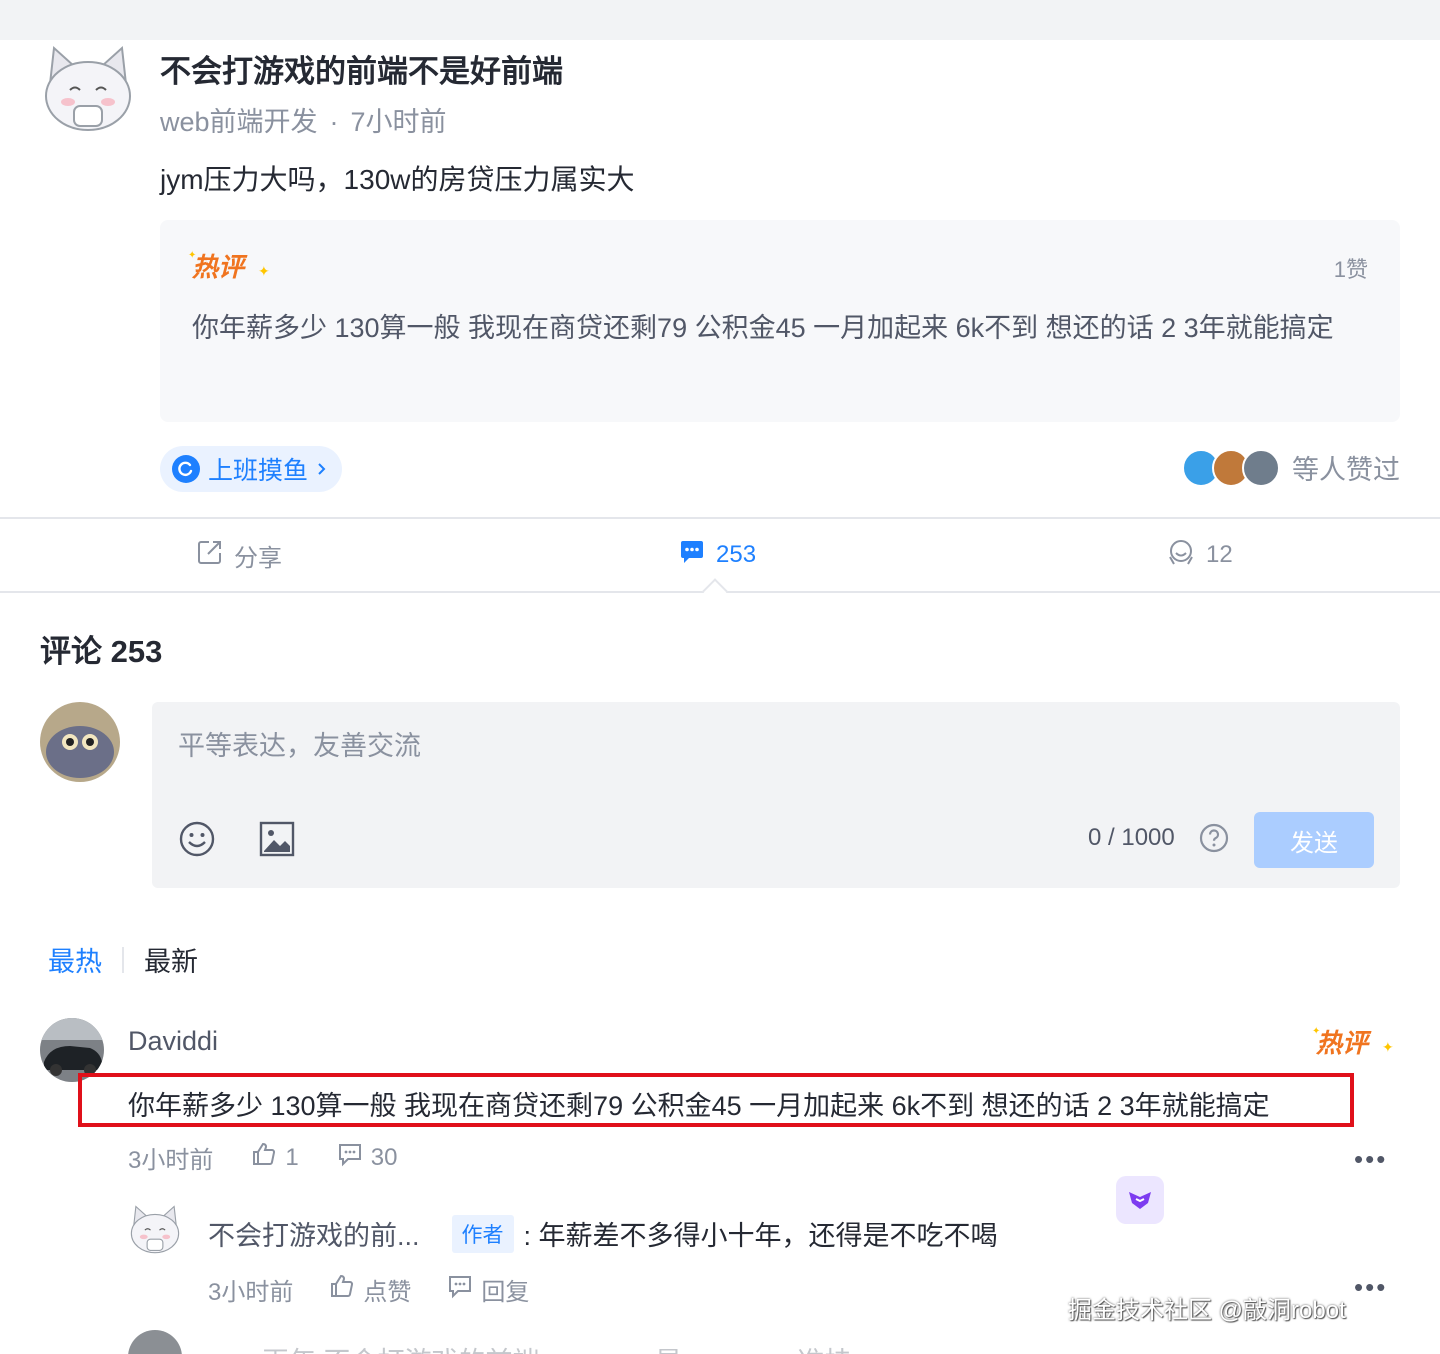 The width and height of the screenshot is (1440, 1354). I want to click on reply-time: 3小时前, so click(251, 1292).